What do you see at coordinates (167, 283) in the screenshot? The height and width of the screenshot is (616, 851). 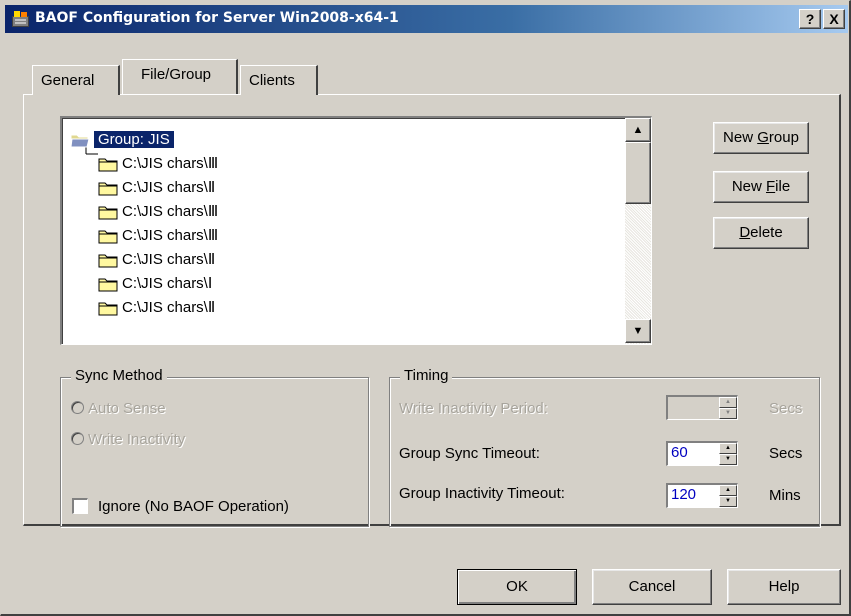 I see `tree-item-label: C:\JIS chars\Ⅰ` at bounding box center [167, 283].